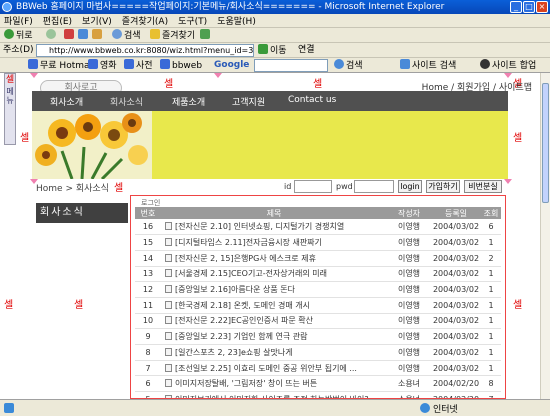 The height and width of the screenshot is (416, 550). I want to click on row-title: [일간스포츠 2, 23]e쇼핑 살맛나게, so click(274, 352).